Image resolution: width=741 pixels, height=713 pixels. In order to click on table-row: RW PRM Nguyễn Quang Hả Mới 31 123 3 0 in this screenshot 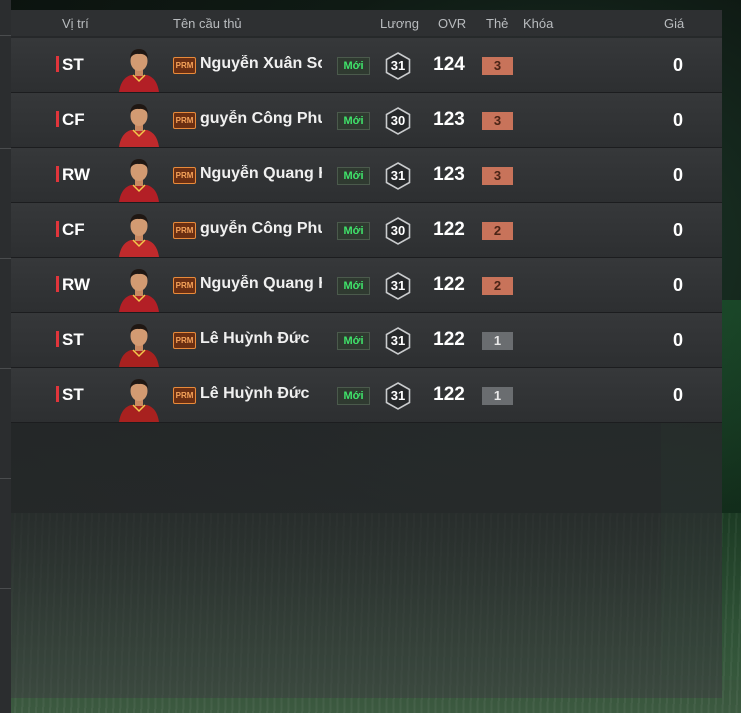, I will do `click(366, 175)`.